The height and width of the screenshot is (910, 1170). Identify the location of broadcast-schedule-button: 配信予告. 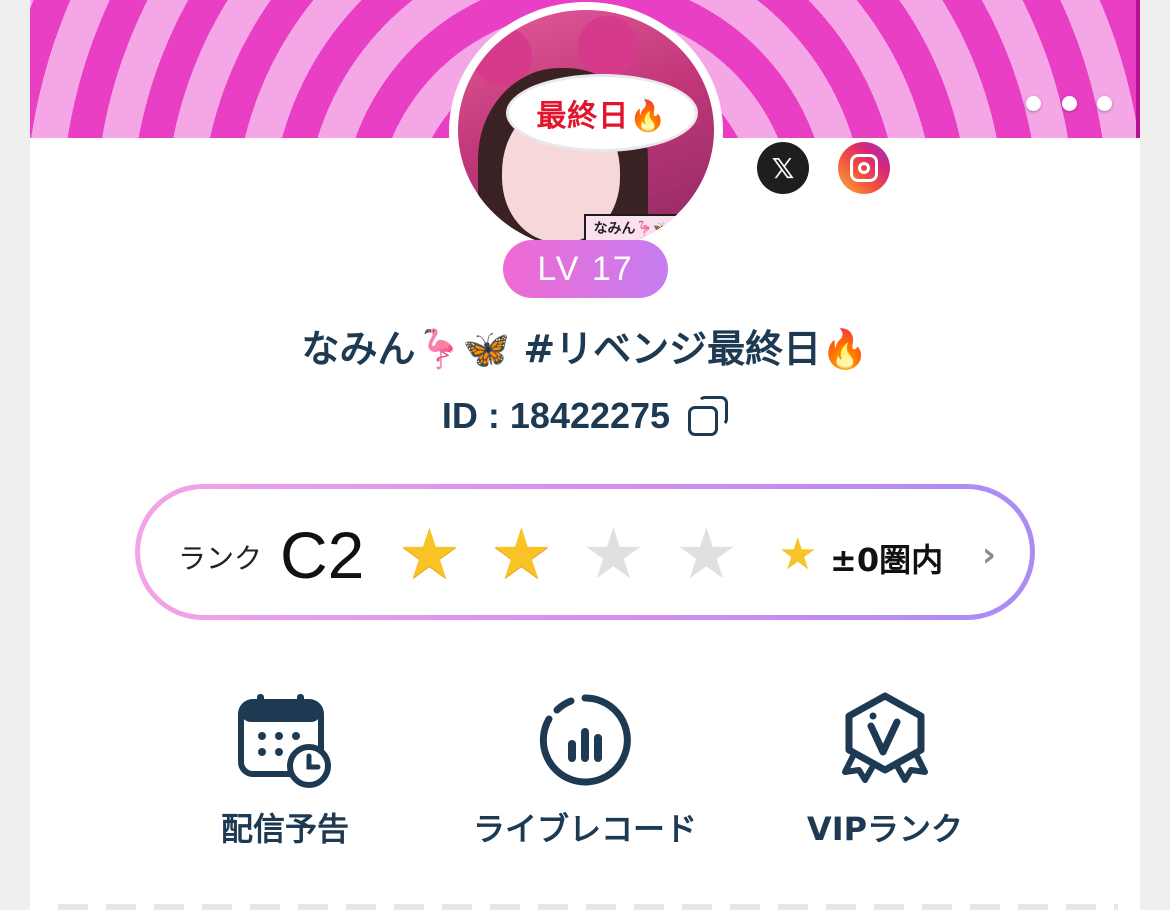
(285, 775).